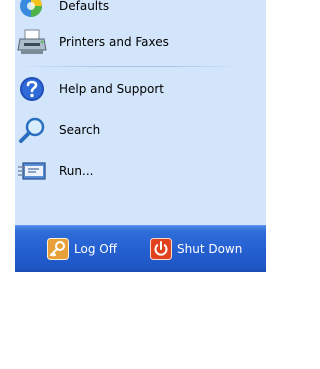 Image resolution: width=320 pixels, height=369 pixels. Describe the element at coordinates (58, 249) in the screenshot. I see `key-icon` at that location.